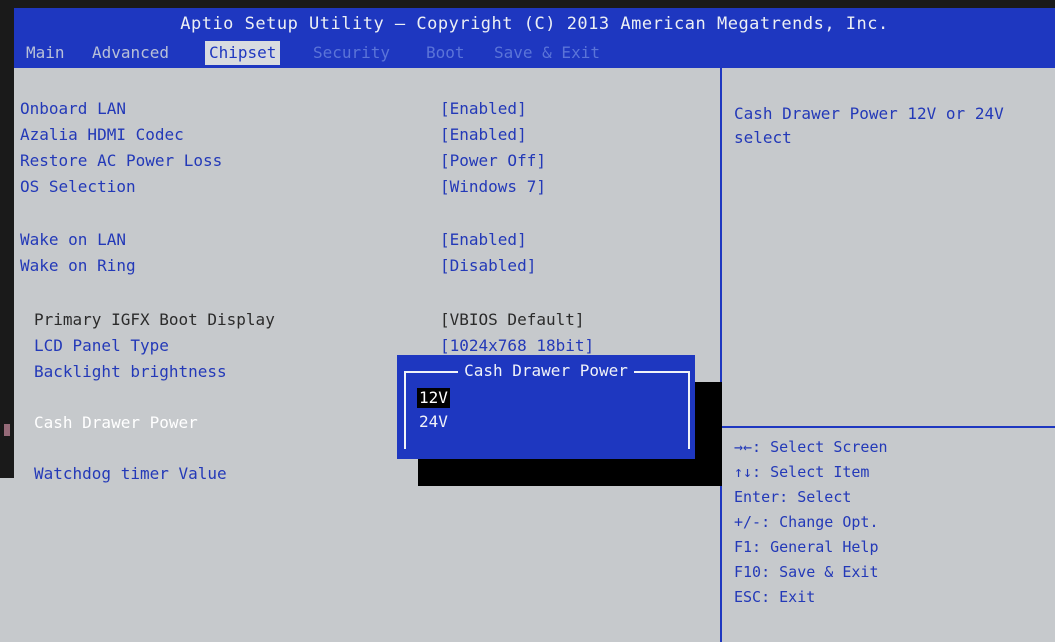  I want to click on key-save-exit: F10: Save & Exit, so click(806, 572).